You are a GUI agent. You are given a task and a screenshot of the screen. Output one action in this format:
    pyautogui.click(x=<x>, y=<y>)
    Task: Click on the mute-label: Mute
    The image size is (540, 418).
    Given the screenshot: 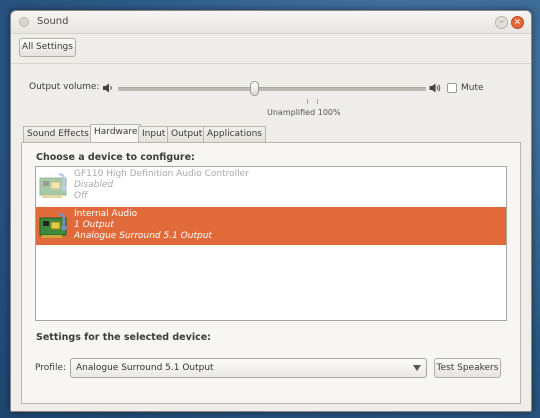 What is the action you would take?
    pyautogui.click(x=472, y=88)
    